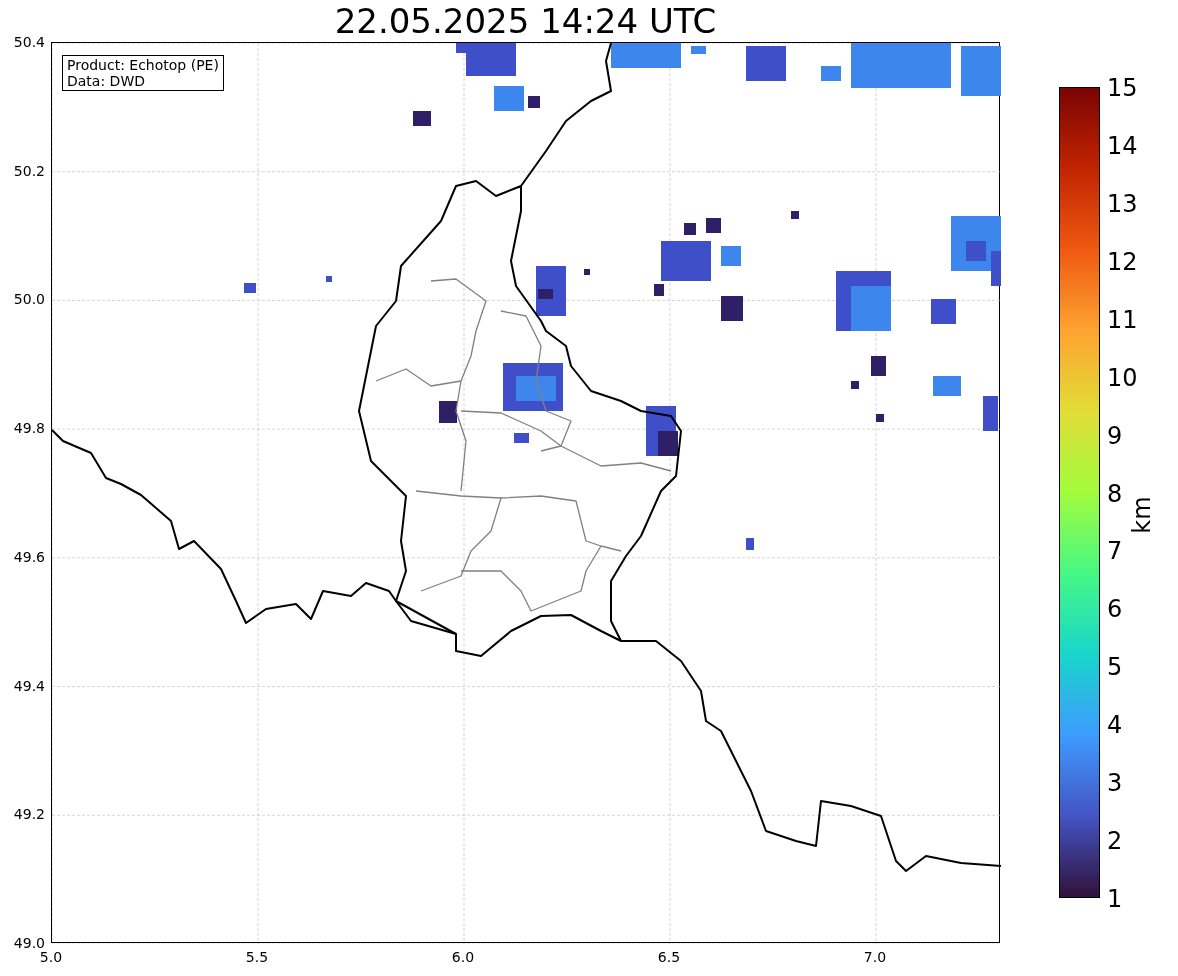 The image size is (1178, 976). Describe the element at coordinates (106, 81) in the screenshot. I see `legend-text: Data: DWD` at that location.